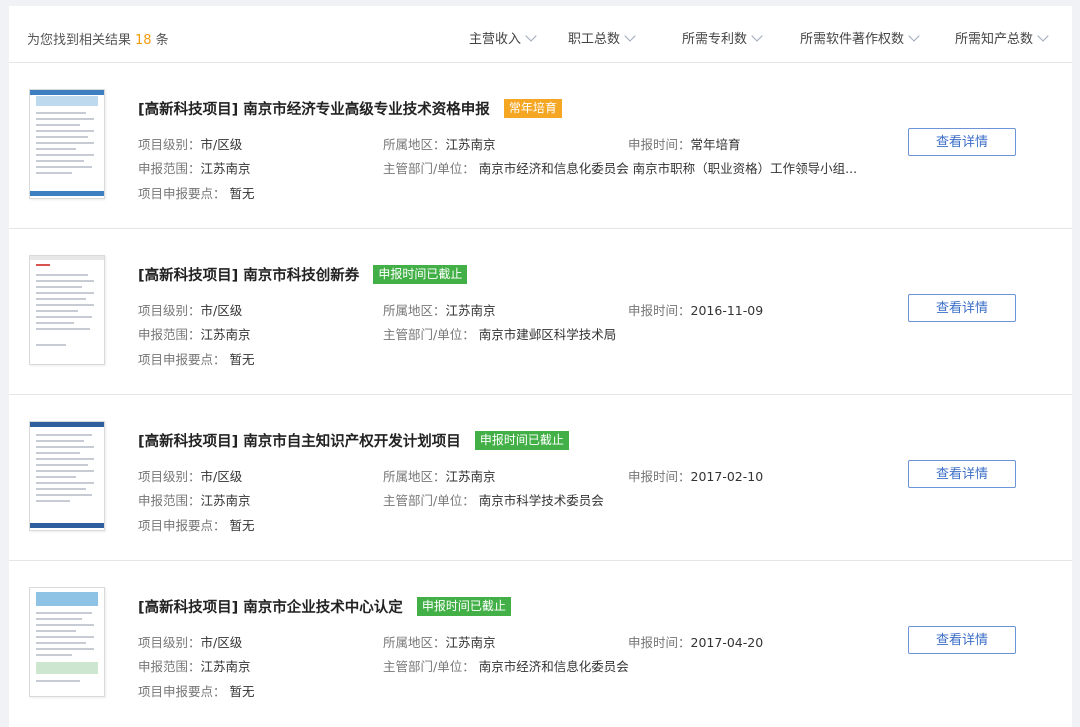 The width and height of the screenshot is (1080, 727). Describe the element at coordinates (248, 276) in the screenshot. I see `item-title: [高新科技项目] 南京市科技创新券` at that location.